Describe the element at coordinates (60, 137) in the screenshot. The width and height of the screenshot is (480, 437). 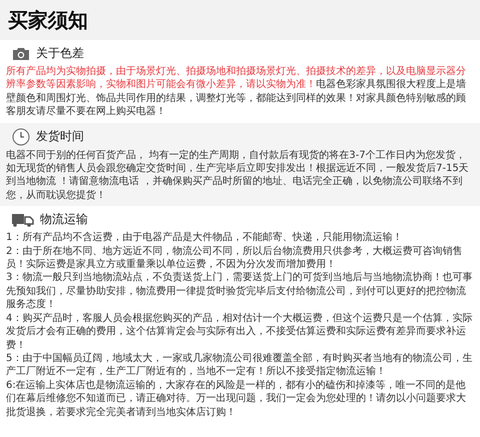
I see `section-heading: 发货时间` at that location.